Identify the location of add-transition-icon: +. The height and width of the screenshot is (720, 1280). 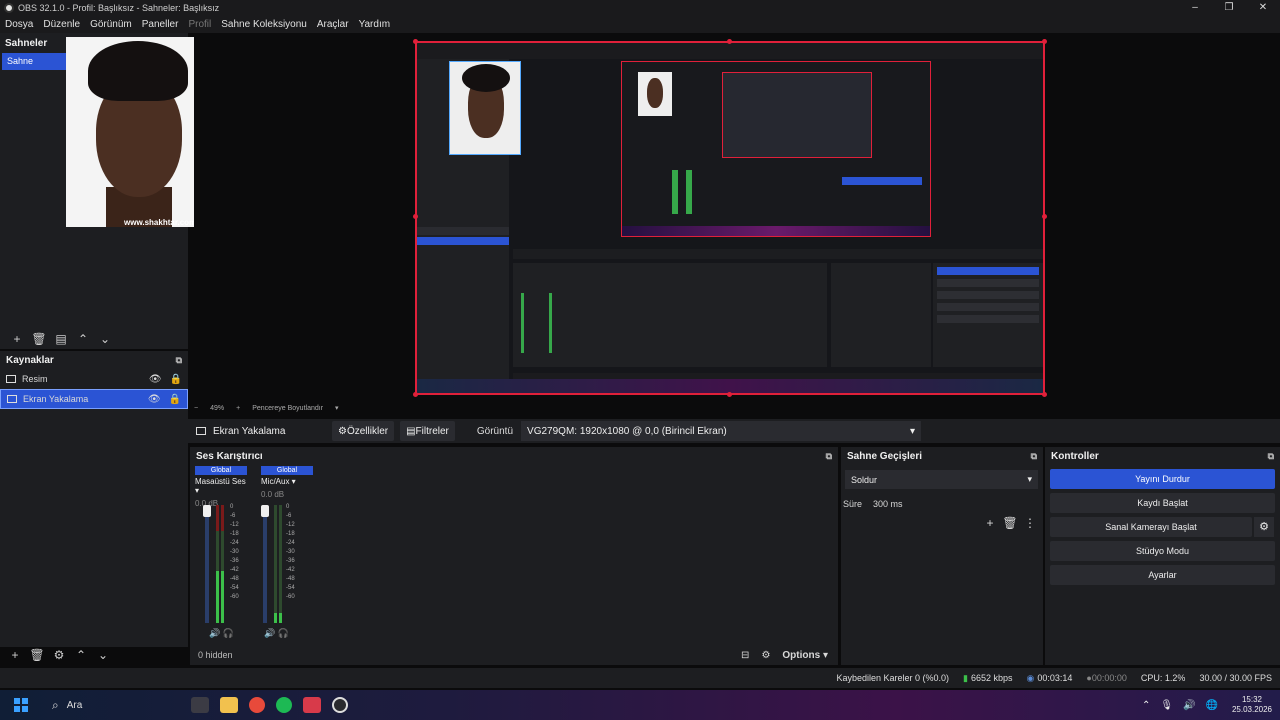
(990, 523).